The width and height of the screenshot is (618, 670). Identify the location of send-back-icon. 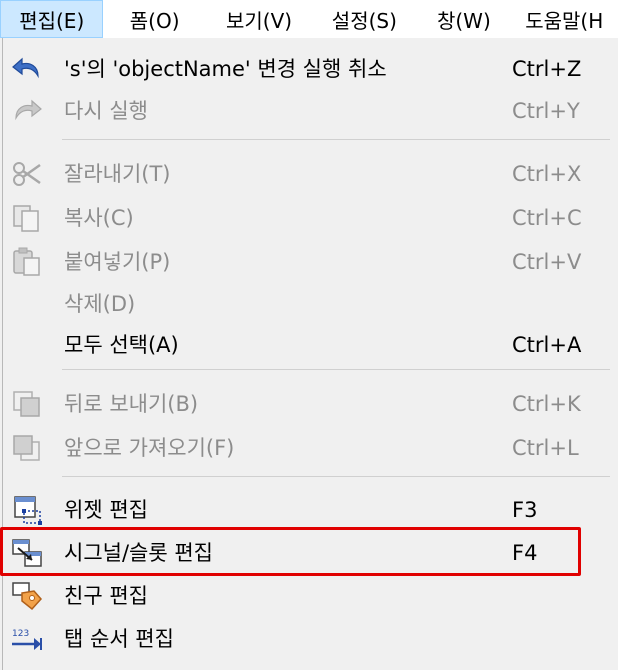
(27, 404).